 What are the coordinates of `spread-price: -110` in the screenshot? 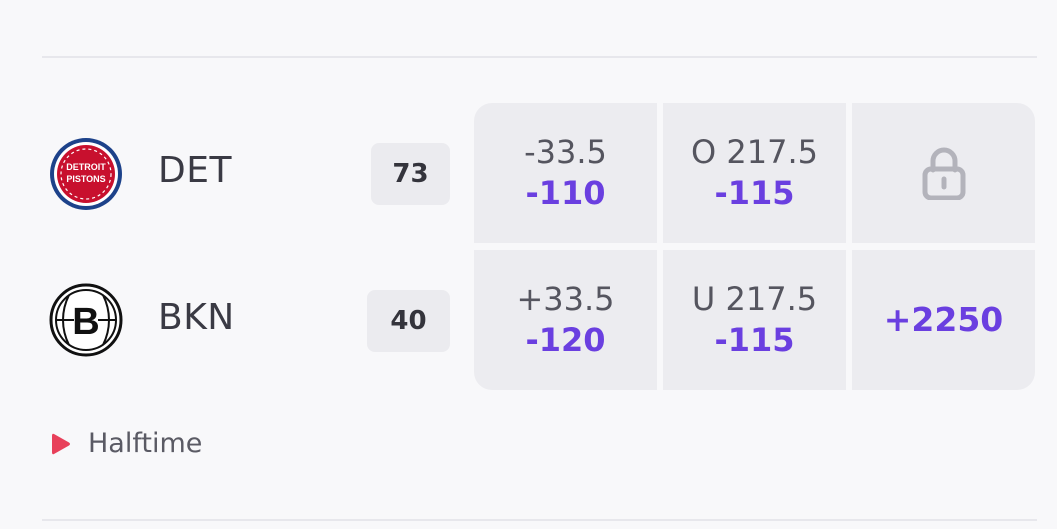 It's located at (565, 193).